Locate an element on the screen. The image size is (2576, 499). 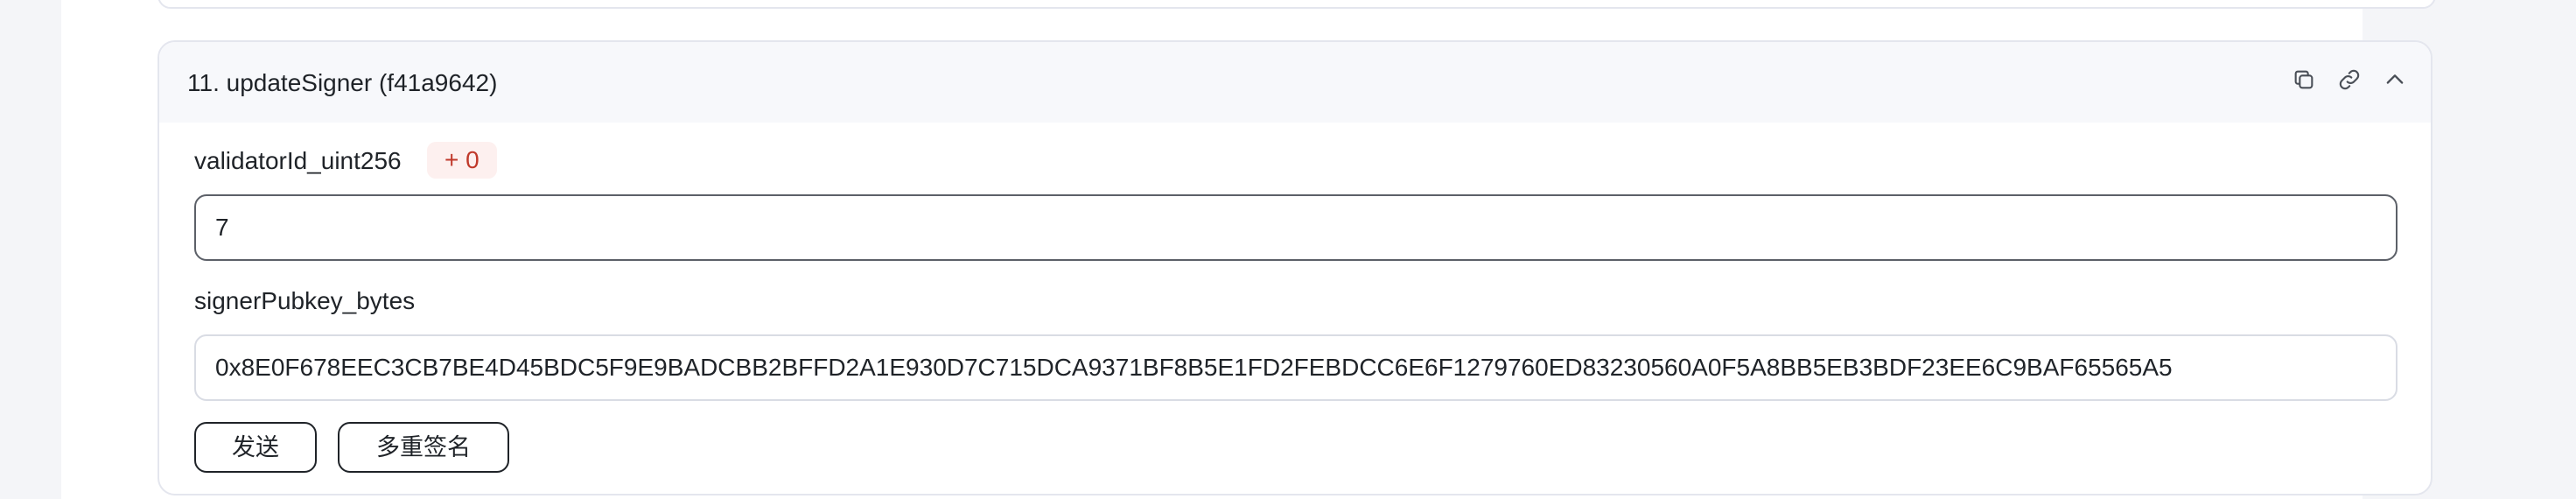
copy-icon is located at coordinates (2304, 80).